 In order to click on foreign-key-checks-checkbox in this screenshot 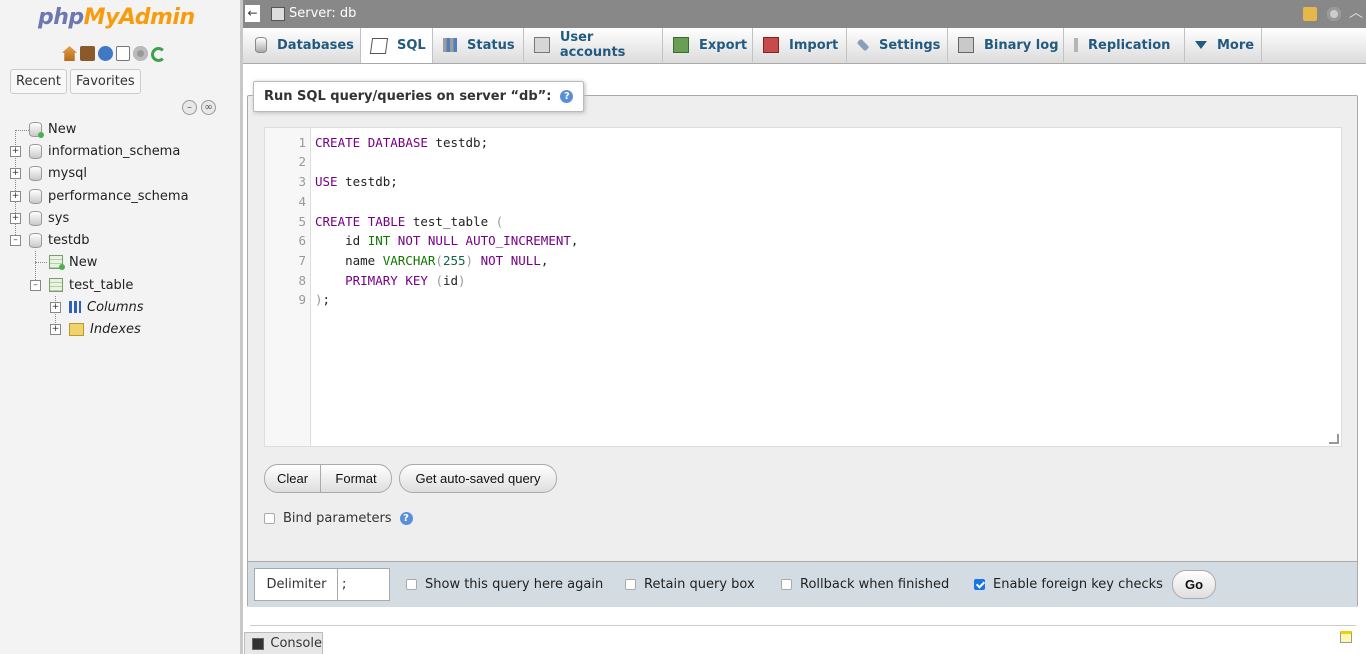, I will do `click(979, 584)`.